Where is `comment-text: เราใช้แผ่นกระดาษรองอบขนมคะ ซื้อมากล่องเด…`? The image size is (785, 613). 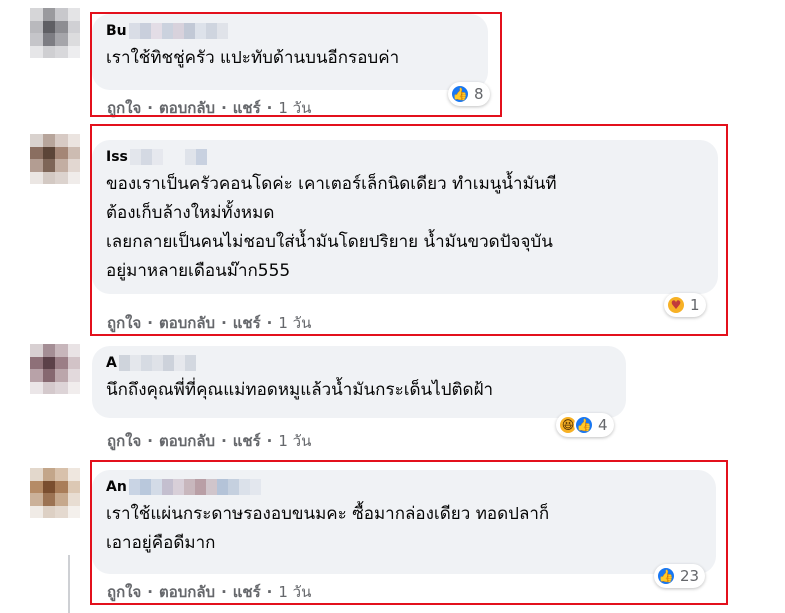 comment-text: เราใช้แผ่นกระดาษรองอบขนมคะ ซื้อมากล่องเด… is located at coordinates (405, 529).